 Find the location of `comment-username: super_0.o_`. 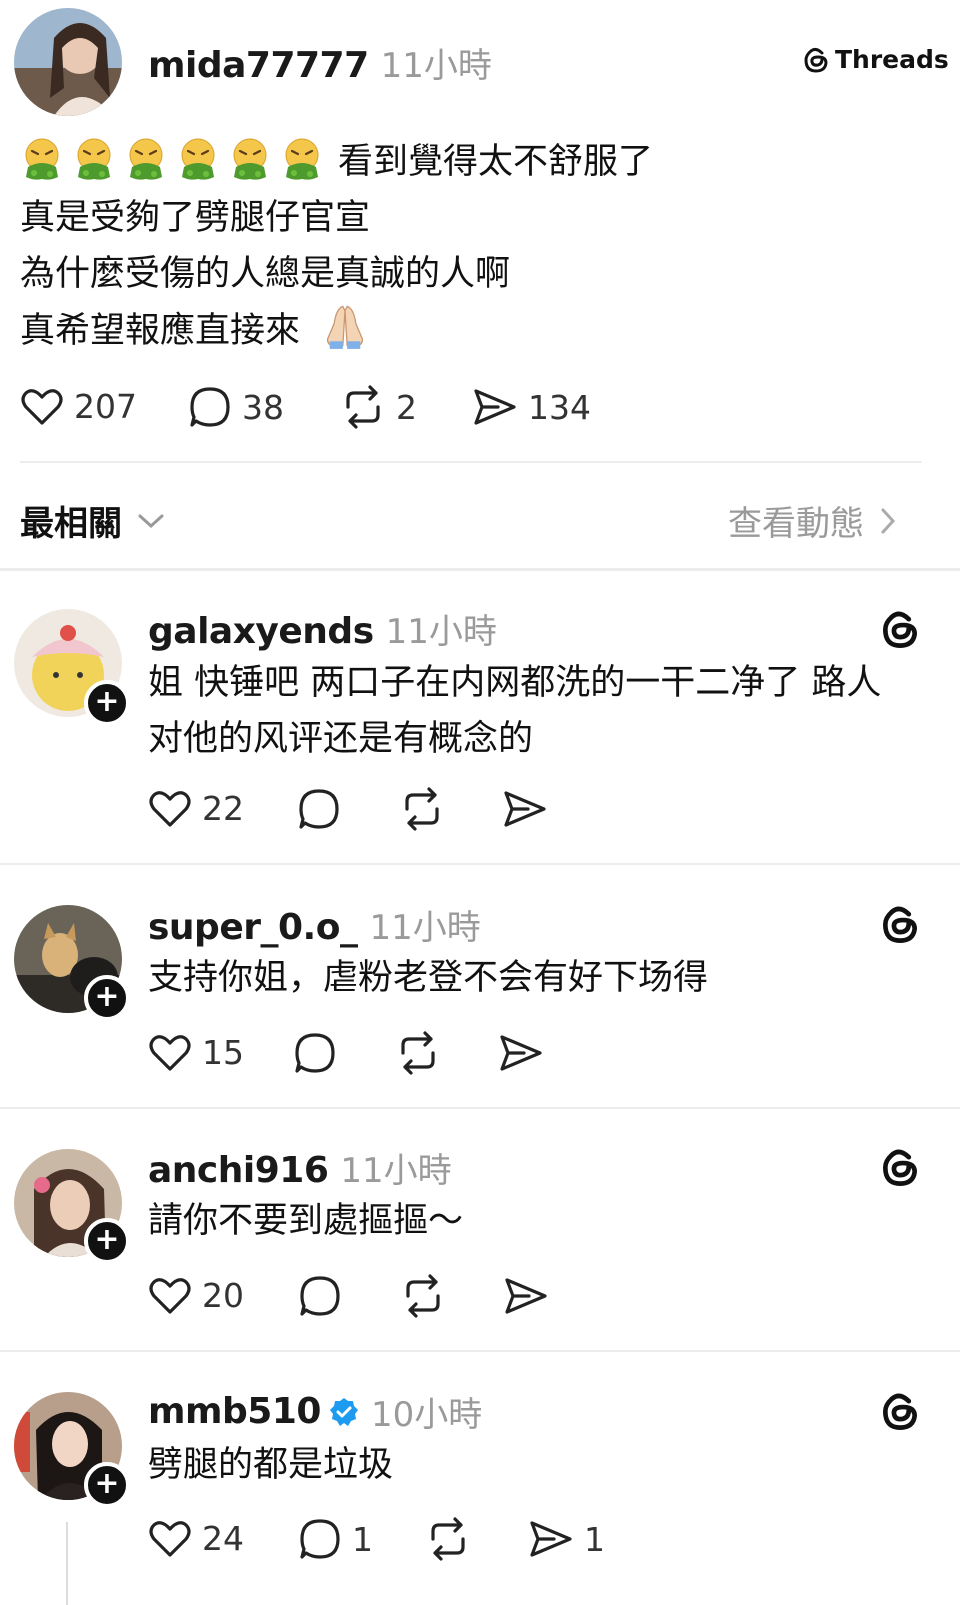

comment-username: super_0.o_ is located at coordinates (253, 927).